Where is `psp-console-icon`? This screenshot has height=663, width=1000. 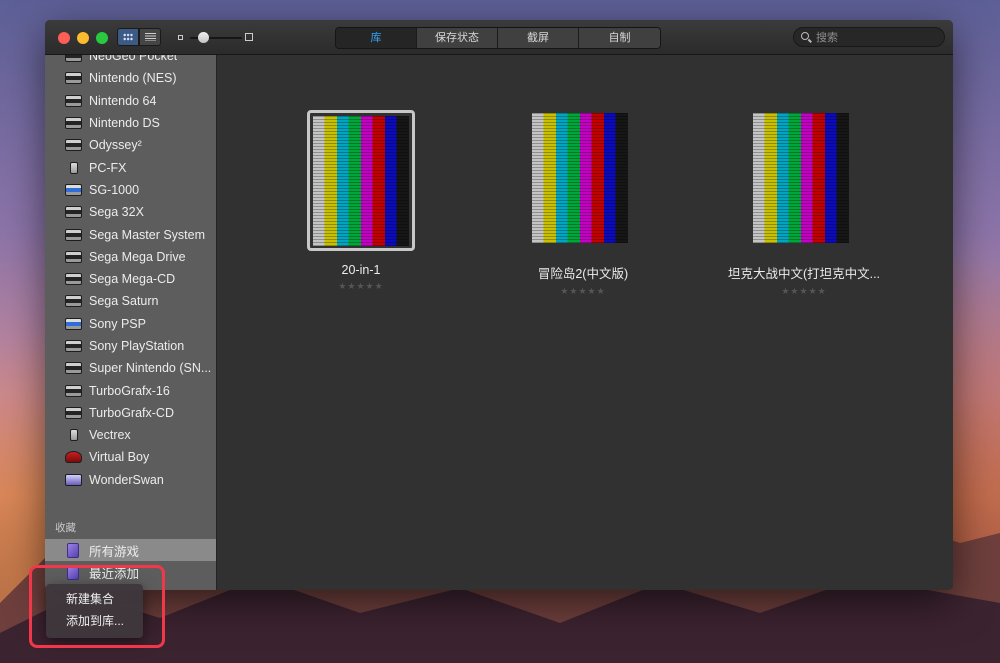
psp-console-icon is located at coordinates (73, 323).